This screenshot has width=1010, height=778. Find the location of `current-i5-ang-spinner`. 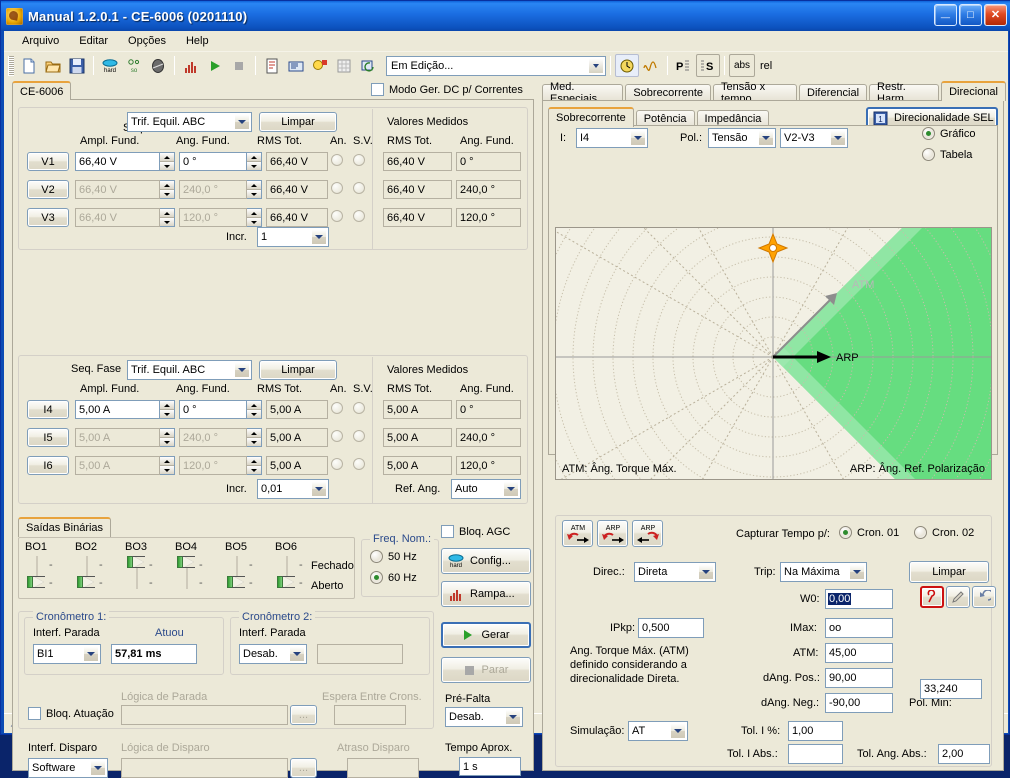

current-i5-ang-spinner is located at coordinates (254, 437).